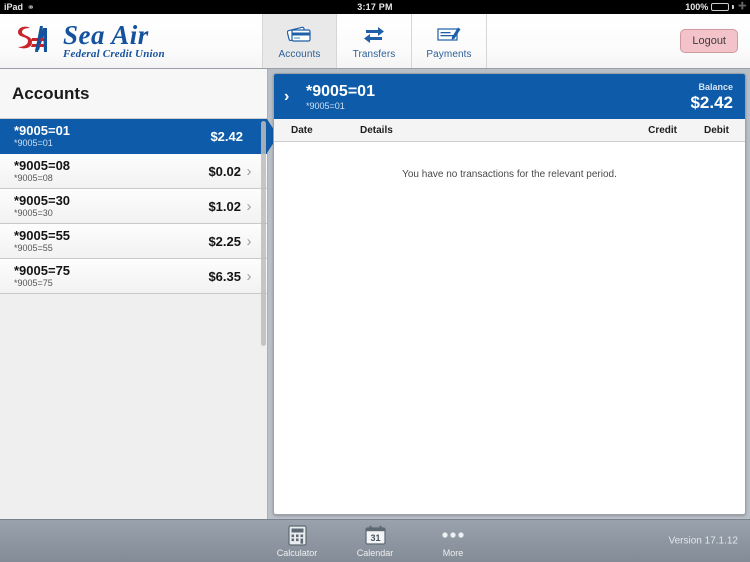  I want to click on account-sub: *9005=30, so click(33, 213).